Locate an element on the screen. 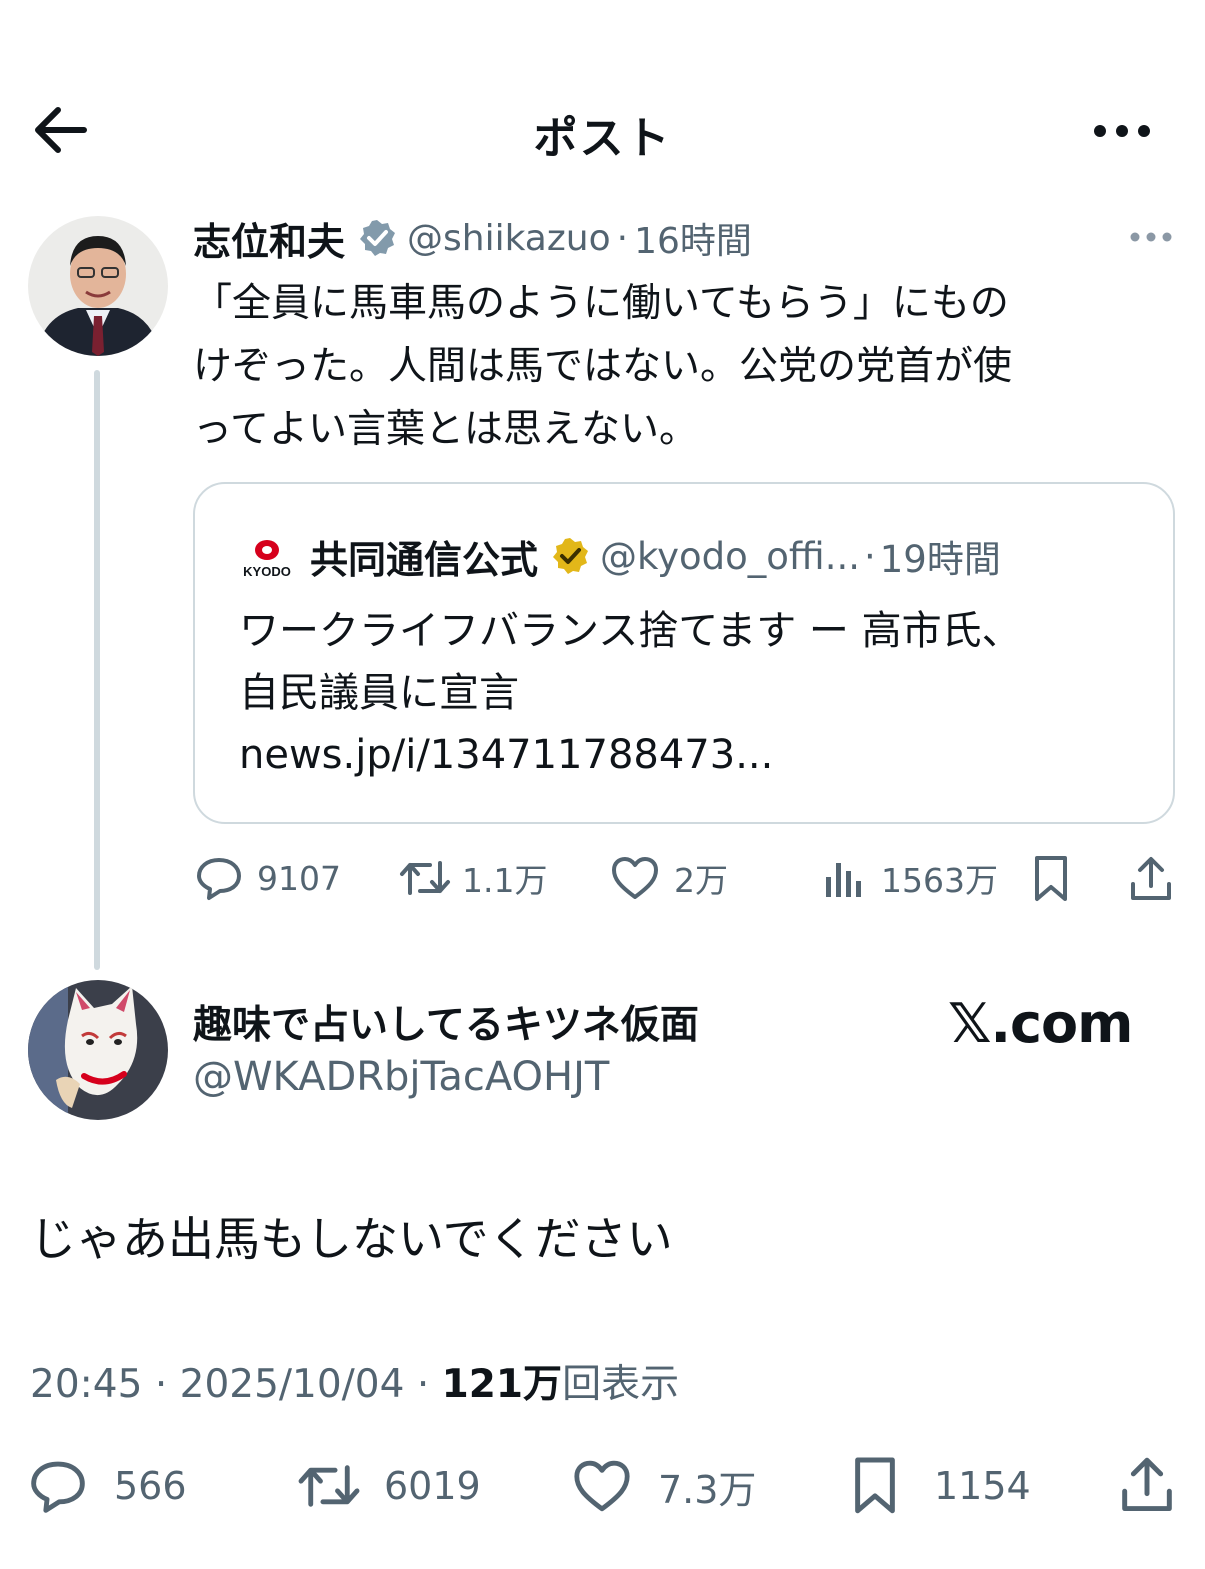 The image size is (1205, 1569). quoted-author-name: 共同通信公式 is located at coordinates (424, 559).